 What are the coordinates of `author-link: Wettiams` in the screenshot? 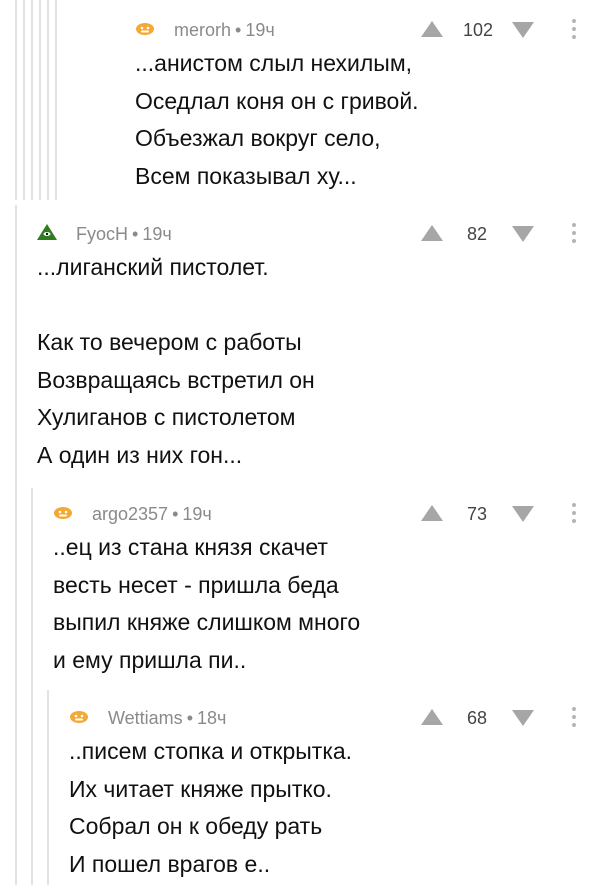 It's located at (145, 718).